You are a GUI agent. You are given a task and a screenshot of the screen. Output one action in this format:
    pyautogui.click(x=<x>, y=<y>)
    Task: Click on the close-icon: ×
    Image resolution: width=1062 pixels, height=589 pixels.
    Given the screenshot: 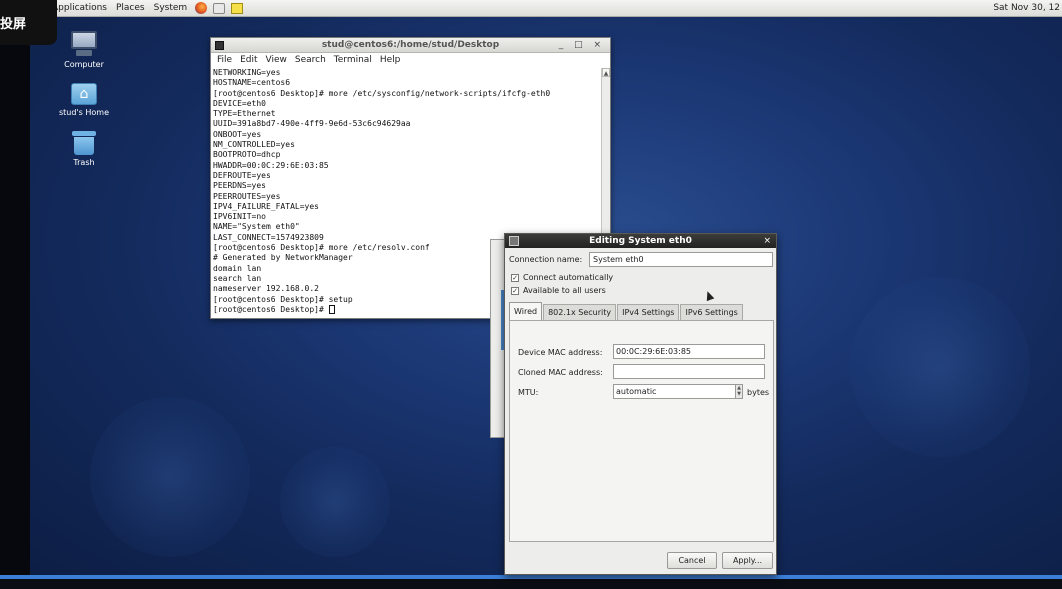 What is the action you would take?
    pyautogui.click(x=767, y=241)
    